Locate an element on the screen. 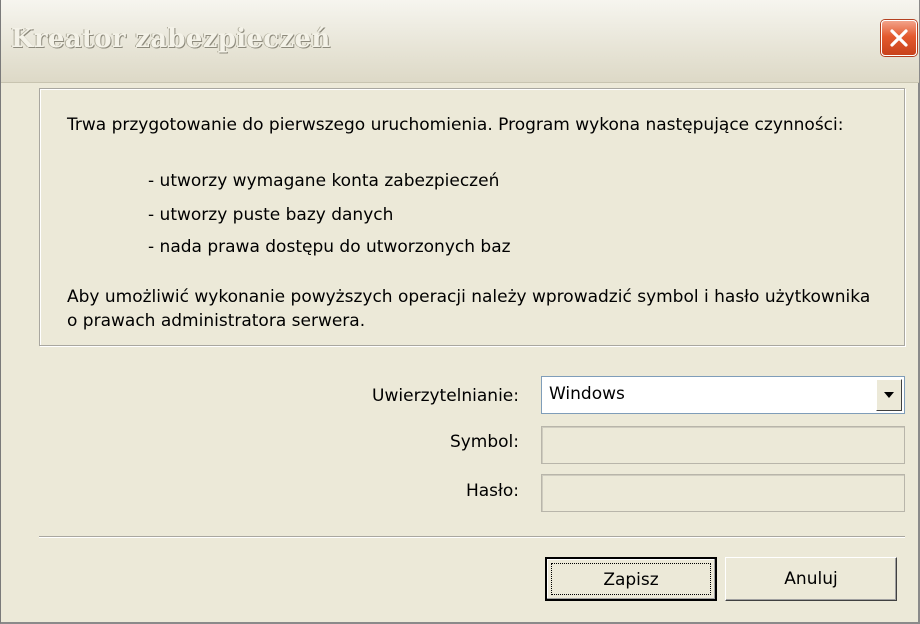 Image resolution: width=920 pixels, height=624 pixels. auth-label: Uwierzytelnianie: is located at coordinates (445, 396).